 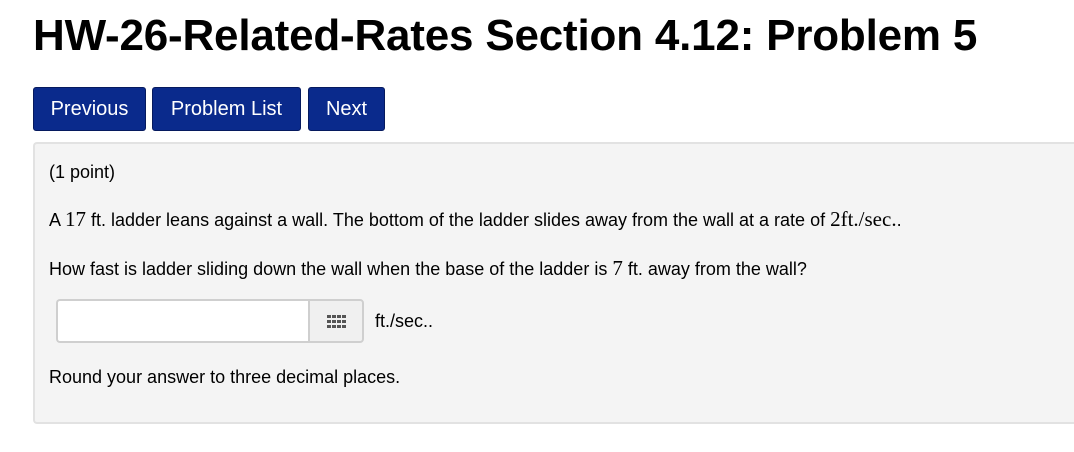 What do you see at coordinates (57, 220) in the screenshot?
I see `statement-text-1: A` at bounding box center [57, 220].